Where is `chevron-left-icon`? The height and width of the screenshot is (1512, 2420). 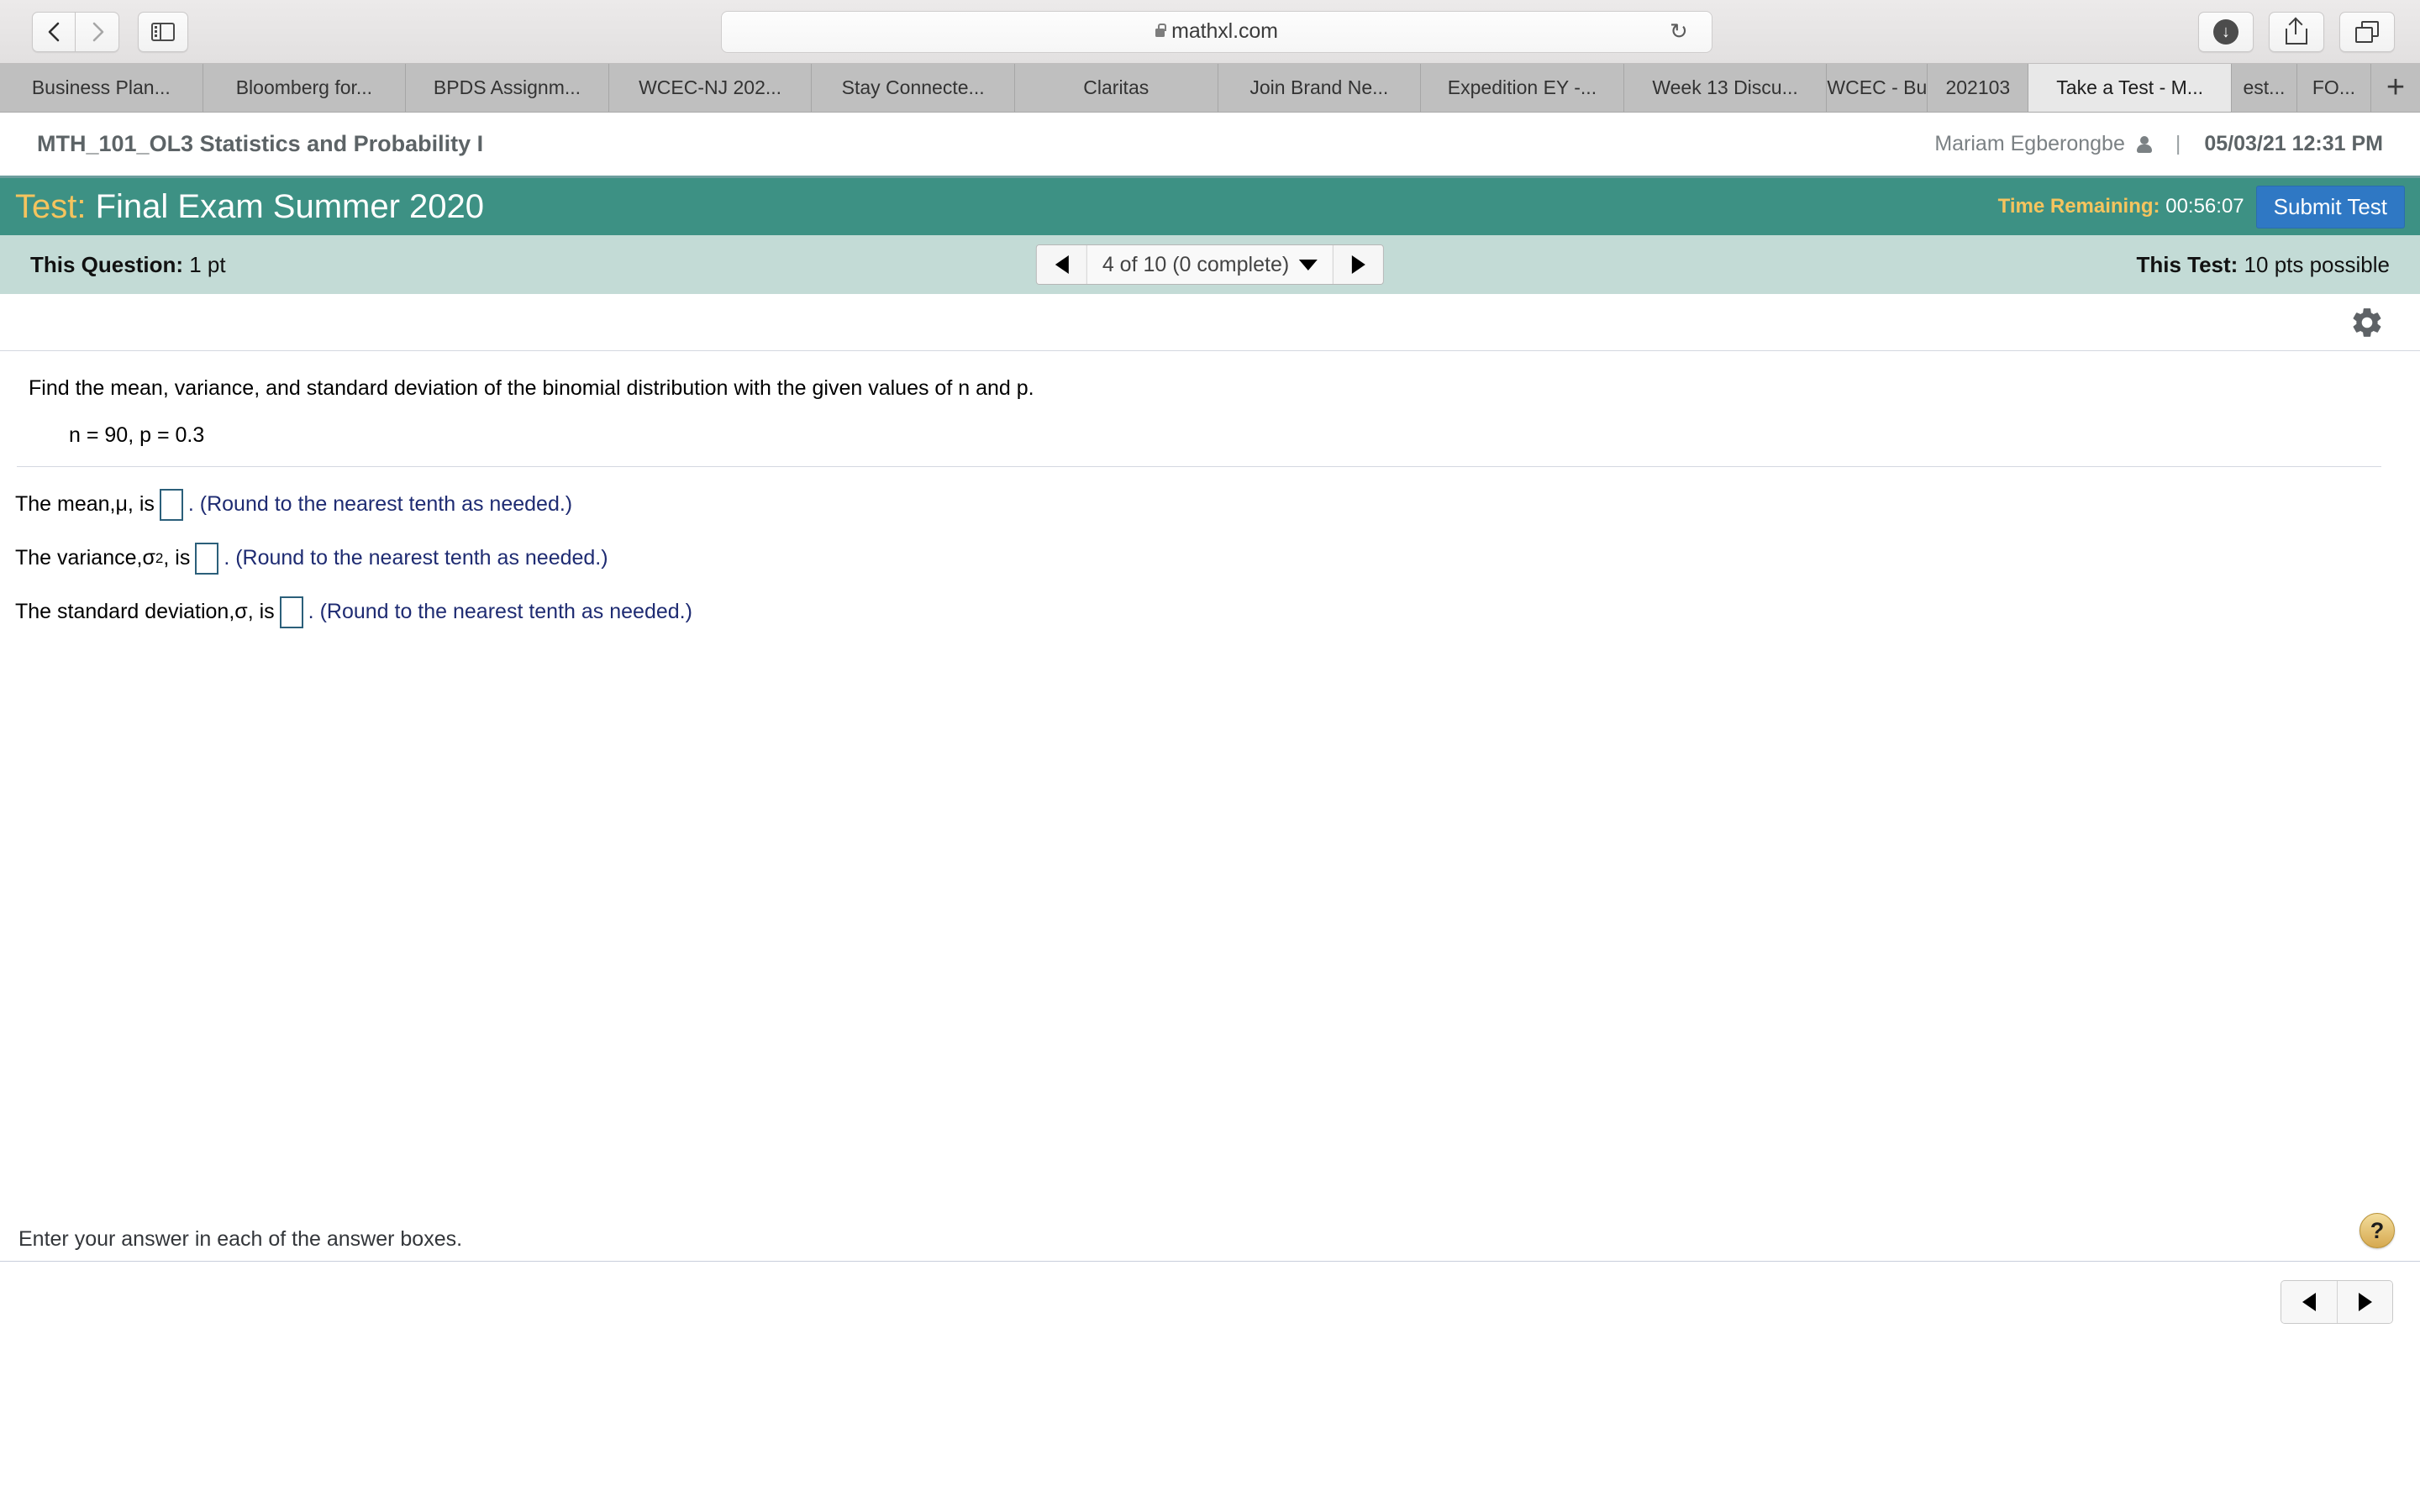 chevron-left-icon is located at coordinates (54, 31).